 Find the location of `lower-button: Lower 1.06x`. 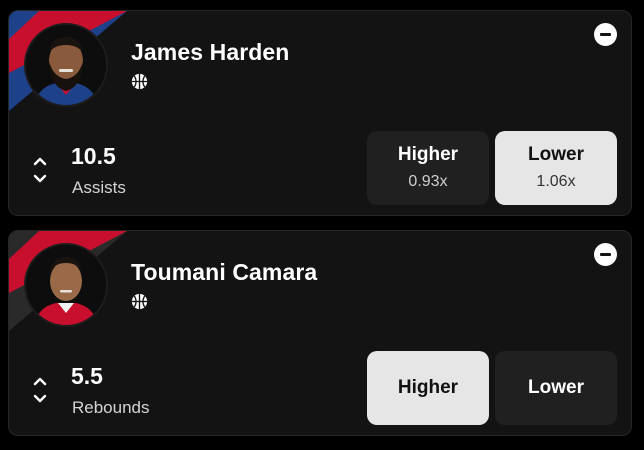

lower-button: Lower 1.06x is located at coordinates (556, 168).